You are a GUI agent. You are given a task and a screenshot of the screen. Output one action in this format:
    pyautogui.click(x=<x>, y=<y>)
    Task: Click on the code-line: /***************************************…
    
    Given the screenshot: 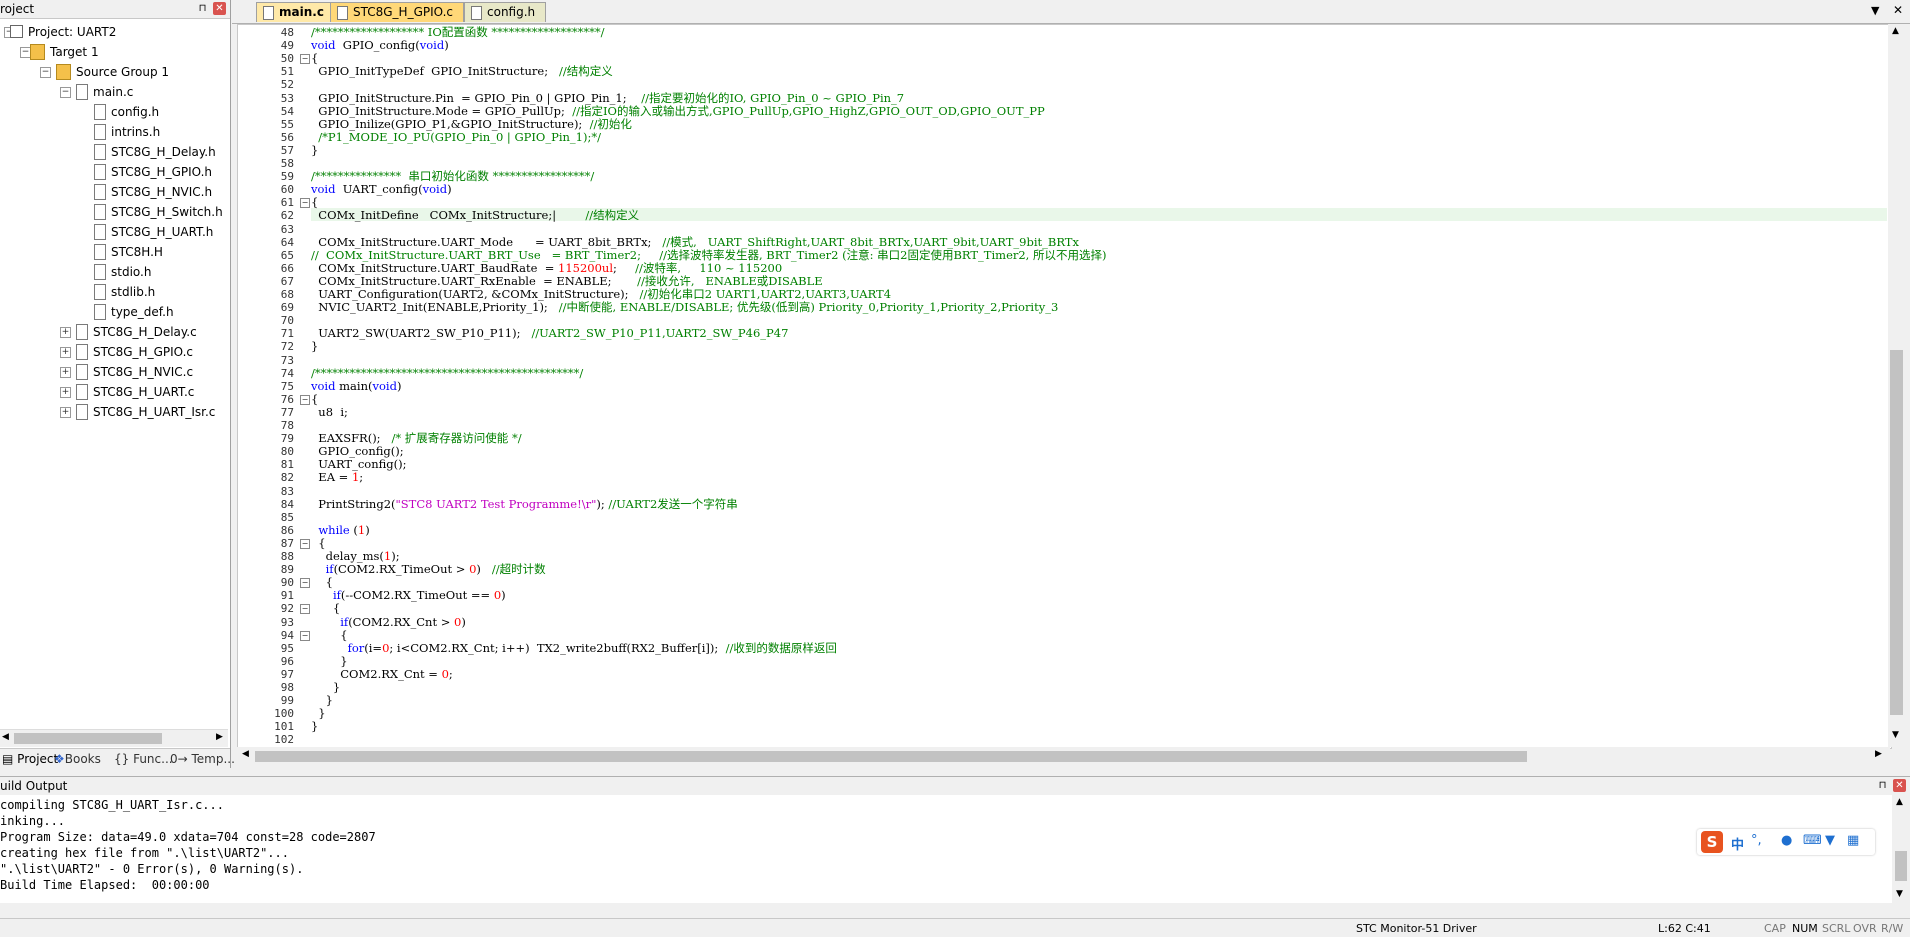 What is the action you would take?
    pyautogui.click(x=447, y=373)
    